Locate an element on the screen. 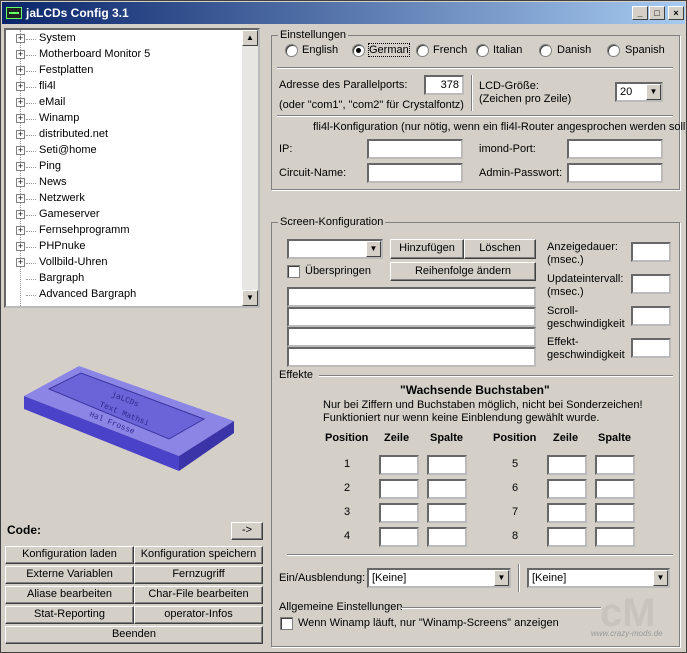 The width and height of the screenshot is (687, 653). tree-item: + Seti@home is located at coordinates (126, 151).